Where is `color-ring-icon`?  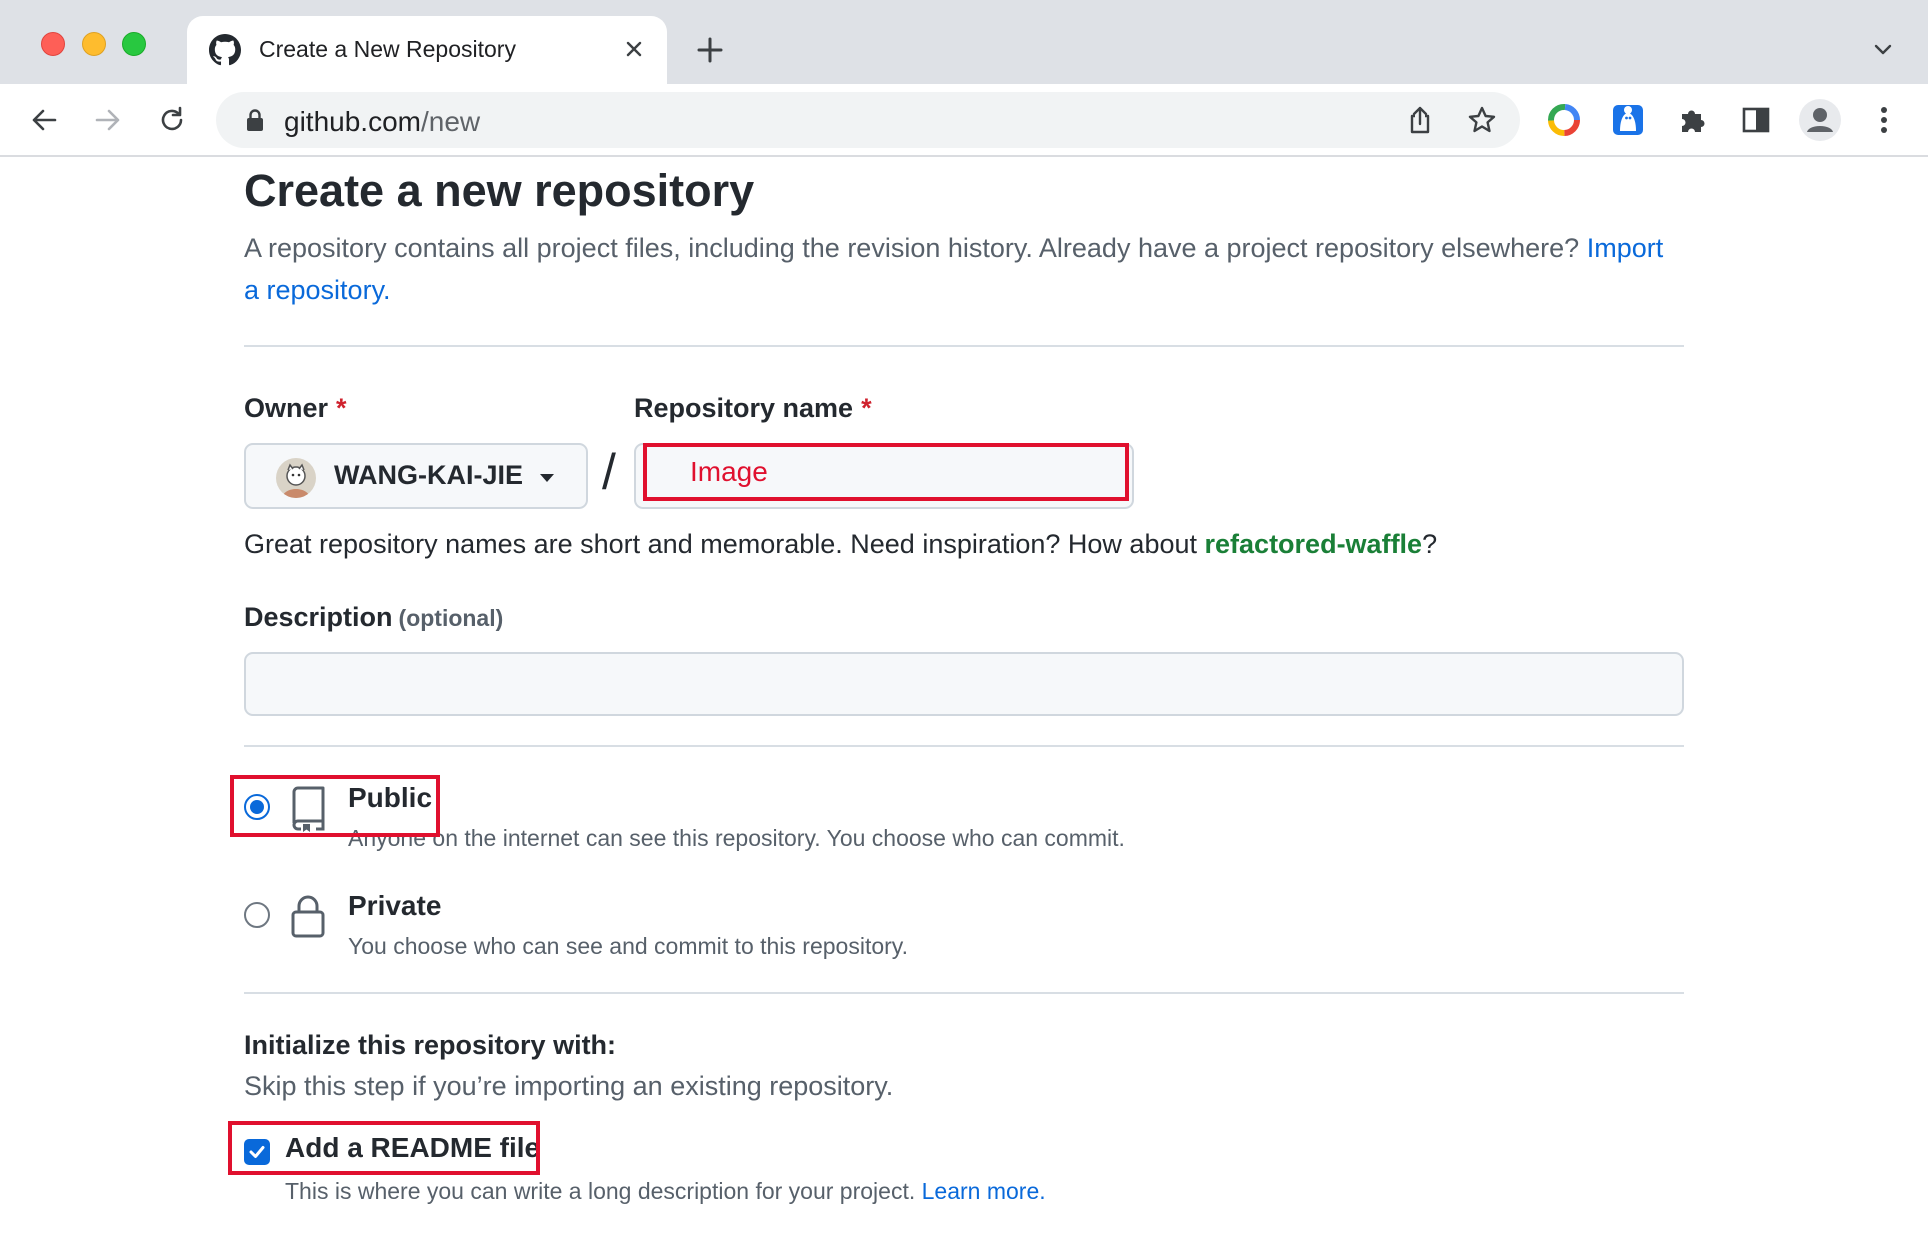
color-ring-icon is located at coordinates (1564, 120).